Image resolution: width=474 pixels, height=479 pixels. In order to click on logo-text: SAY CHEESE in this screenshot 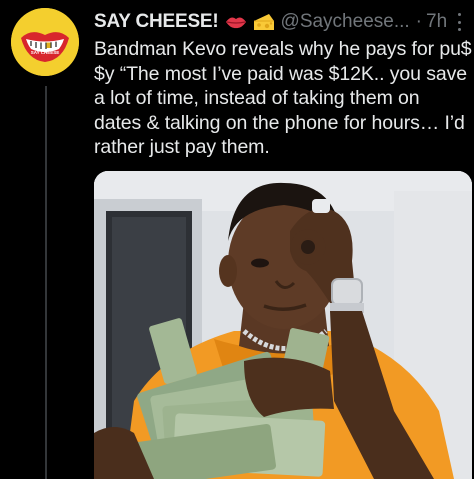, I will do `click(45, 52)`.